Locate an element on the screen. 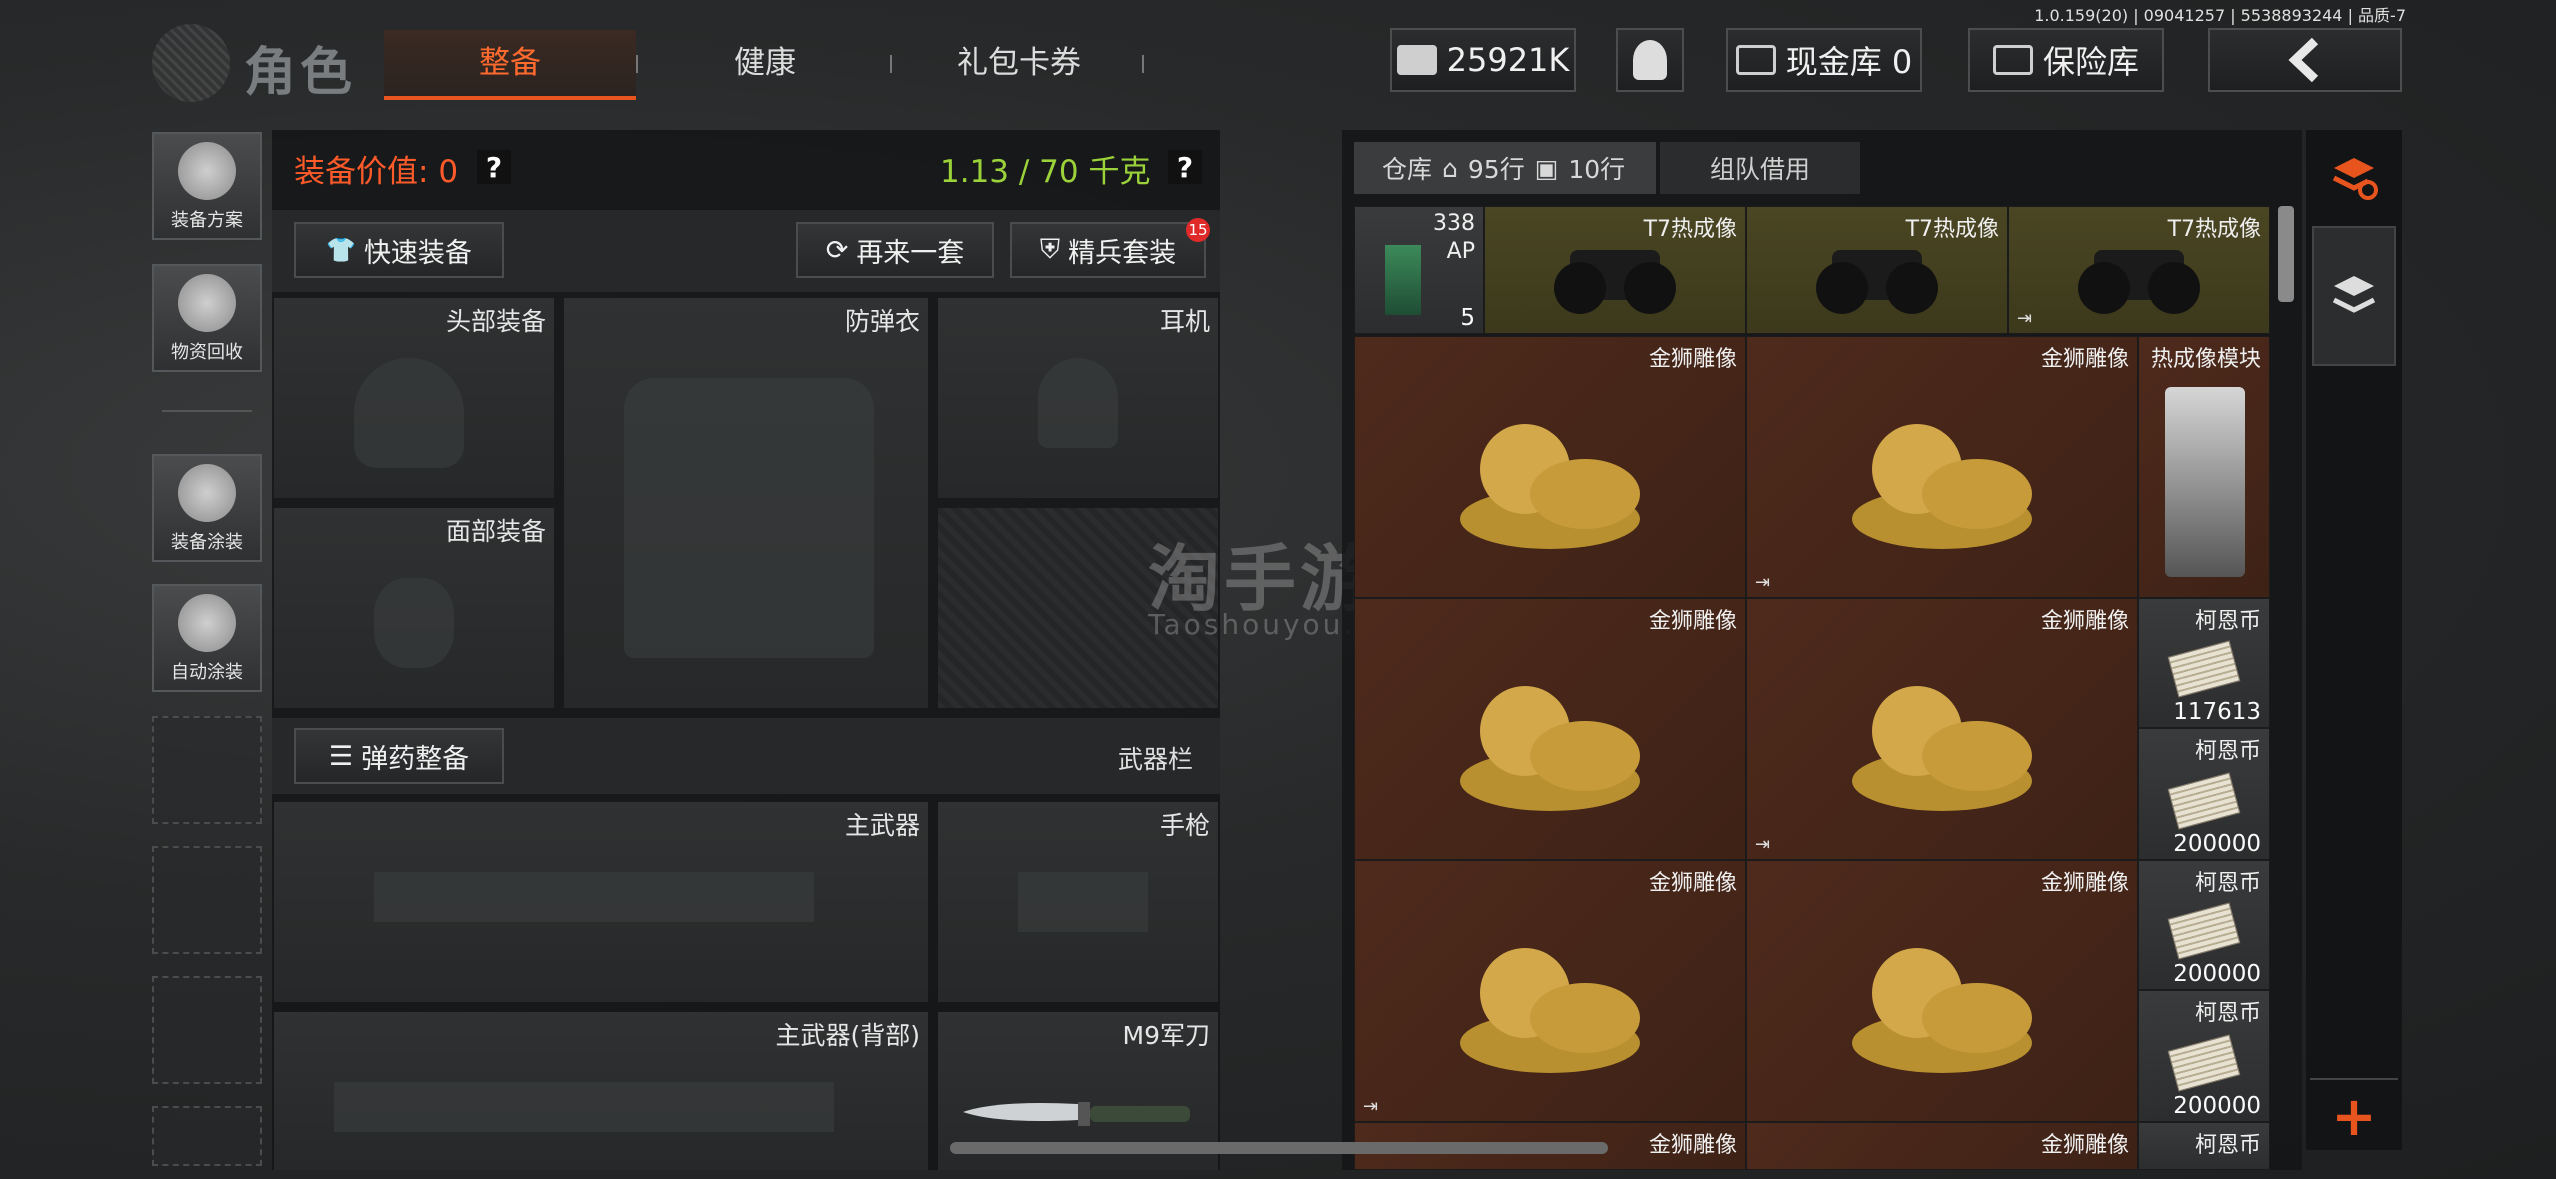  helmet-icon is located at coordinates (207, 171).